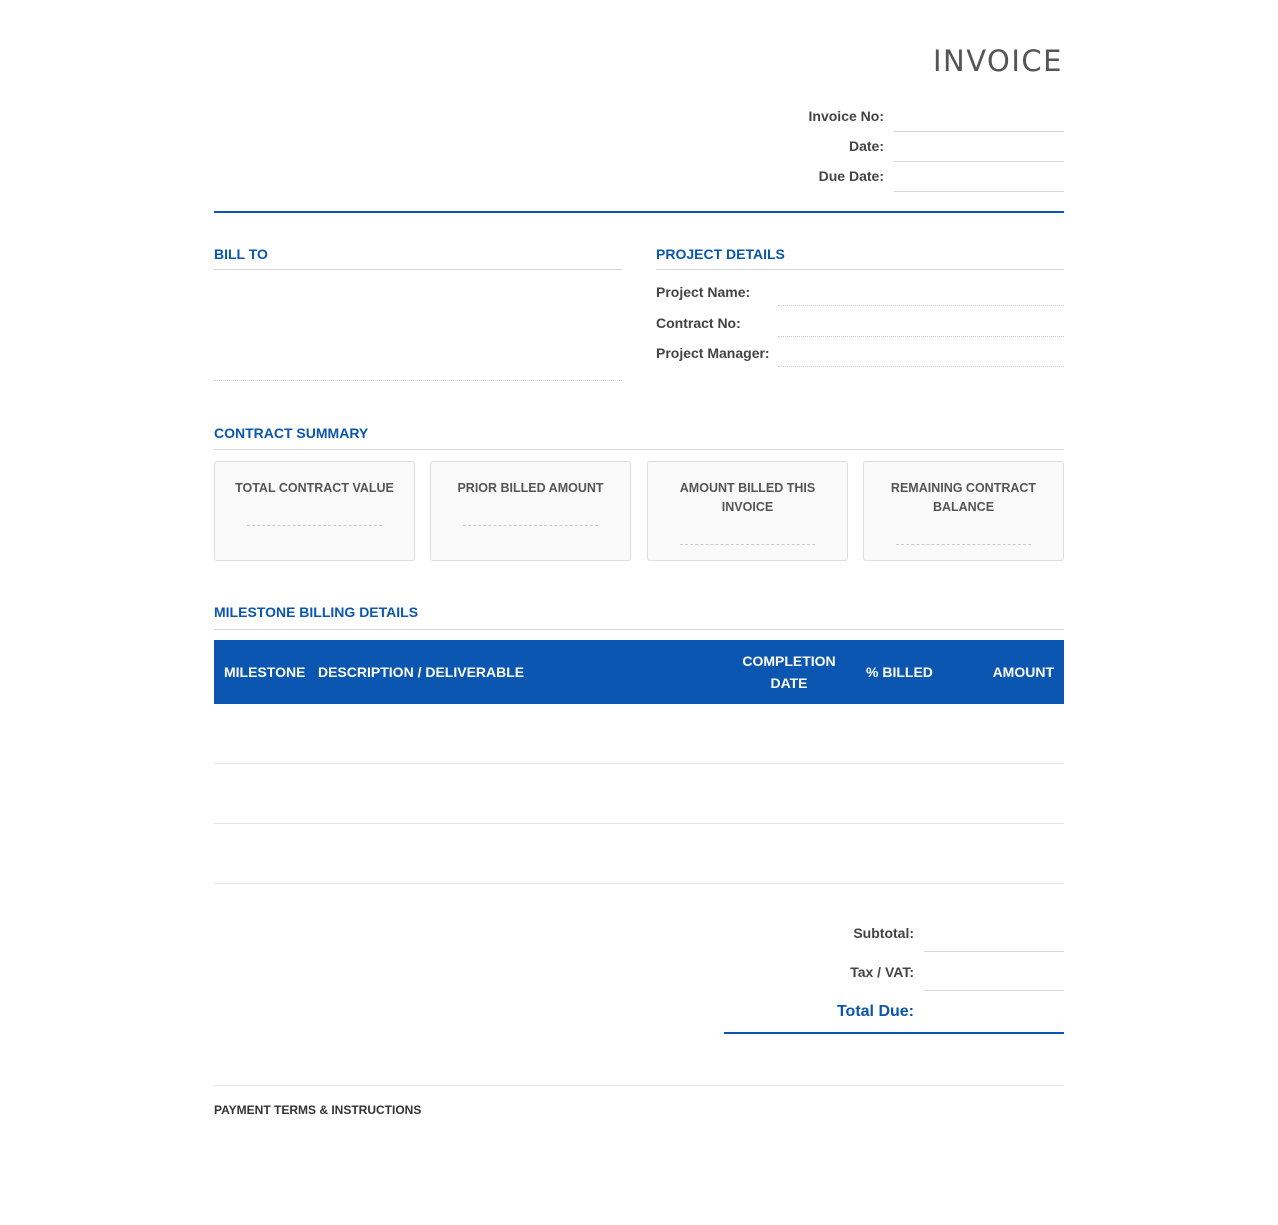 This screenshot has width=1278, height=1225. Describe the element at coordinates (318, 1110) in the screenshot. I see `payment-terms-title: PAYMENT TERMS & INSTRUCTIONS` at that location.